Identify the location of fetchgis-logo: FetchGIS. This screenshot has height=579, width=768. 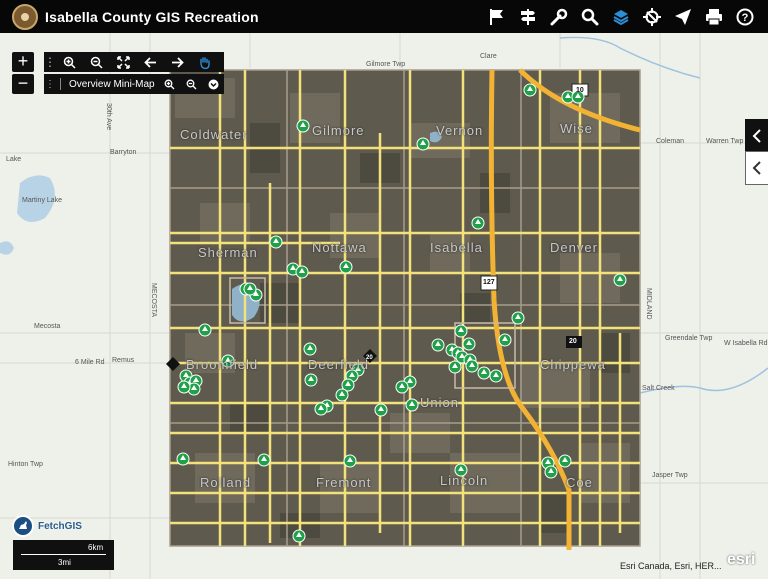
(47, 526).